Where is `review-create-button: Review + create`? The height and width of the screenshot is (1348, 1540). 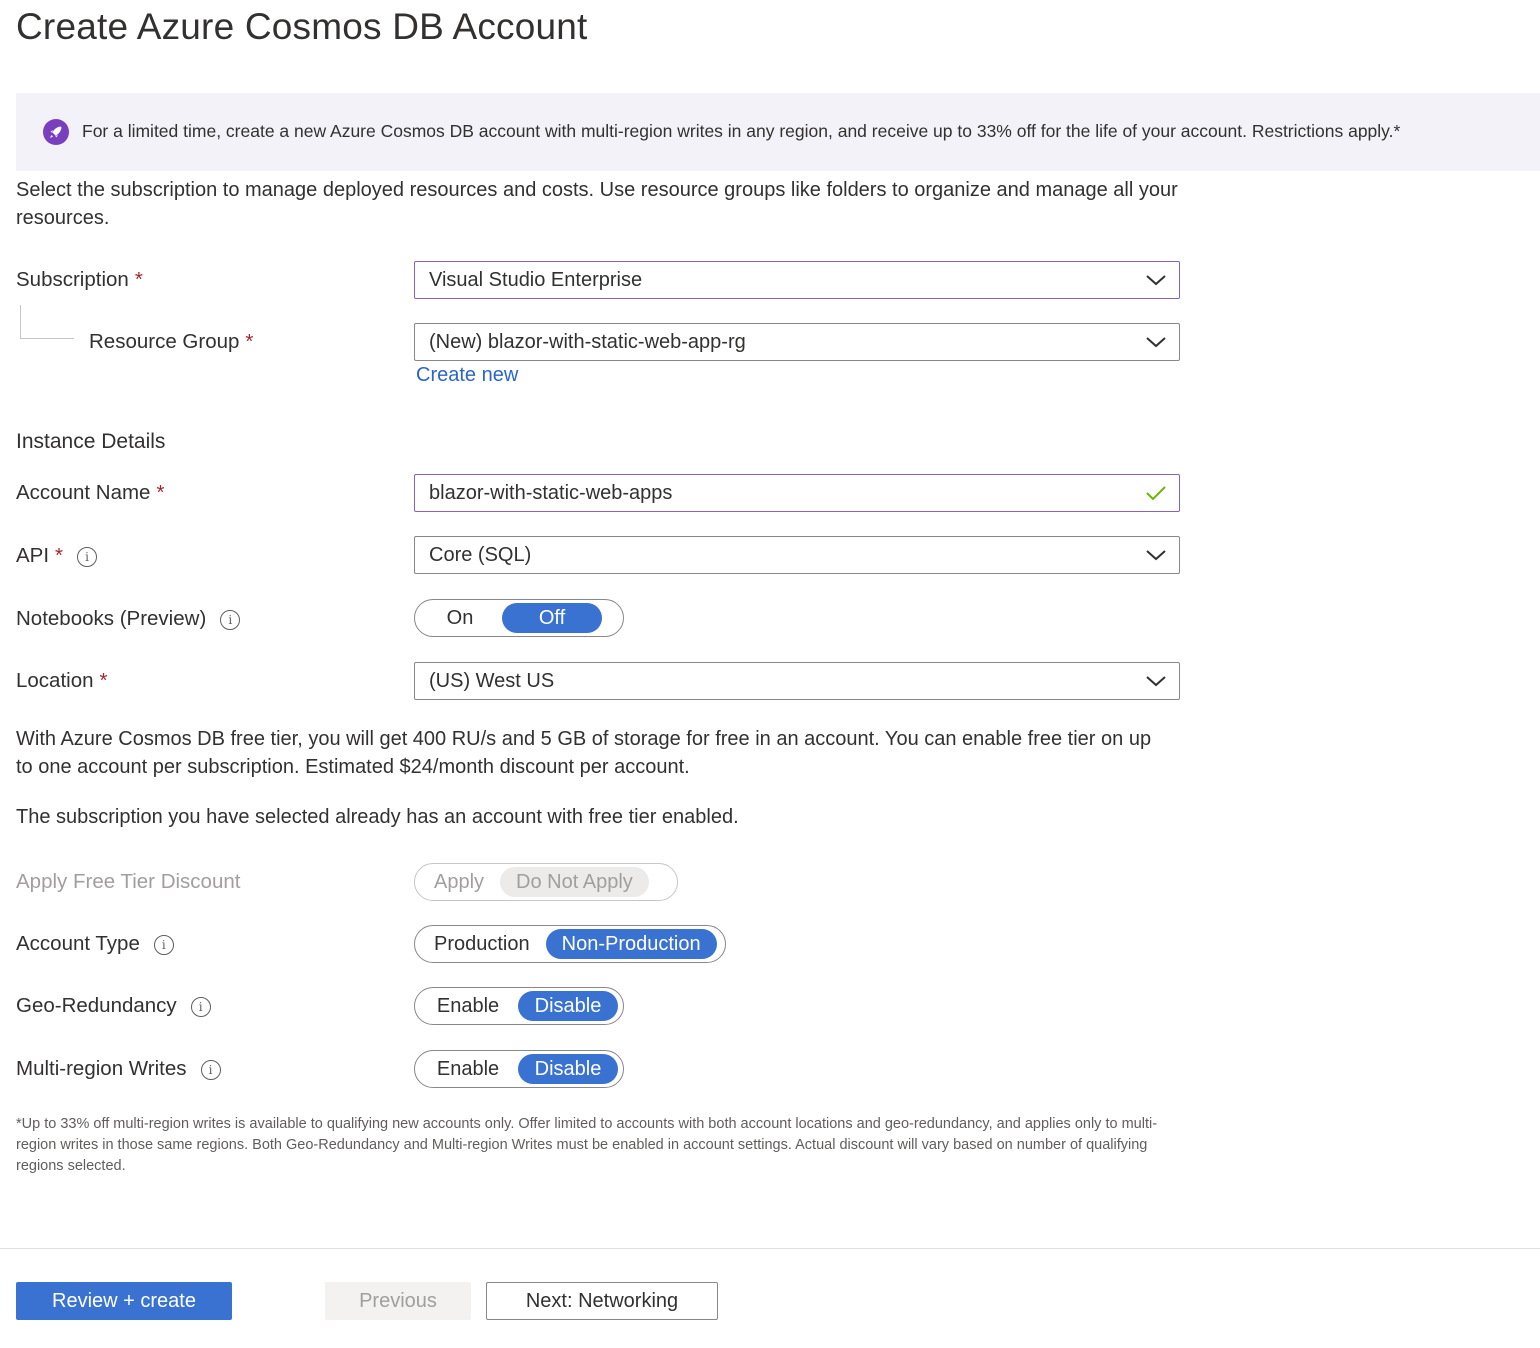 review-create-button: Review + create is located at coordinates (124, 1301).